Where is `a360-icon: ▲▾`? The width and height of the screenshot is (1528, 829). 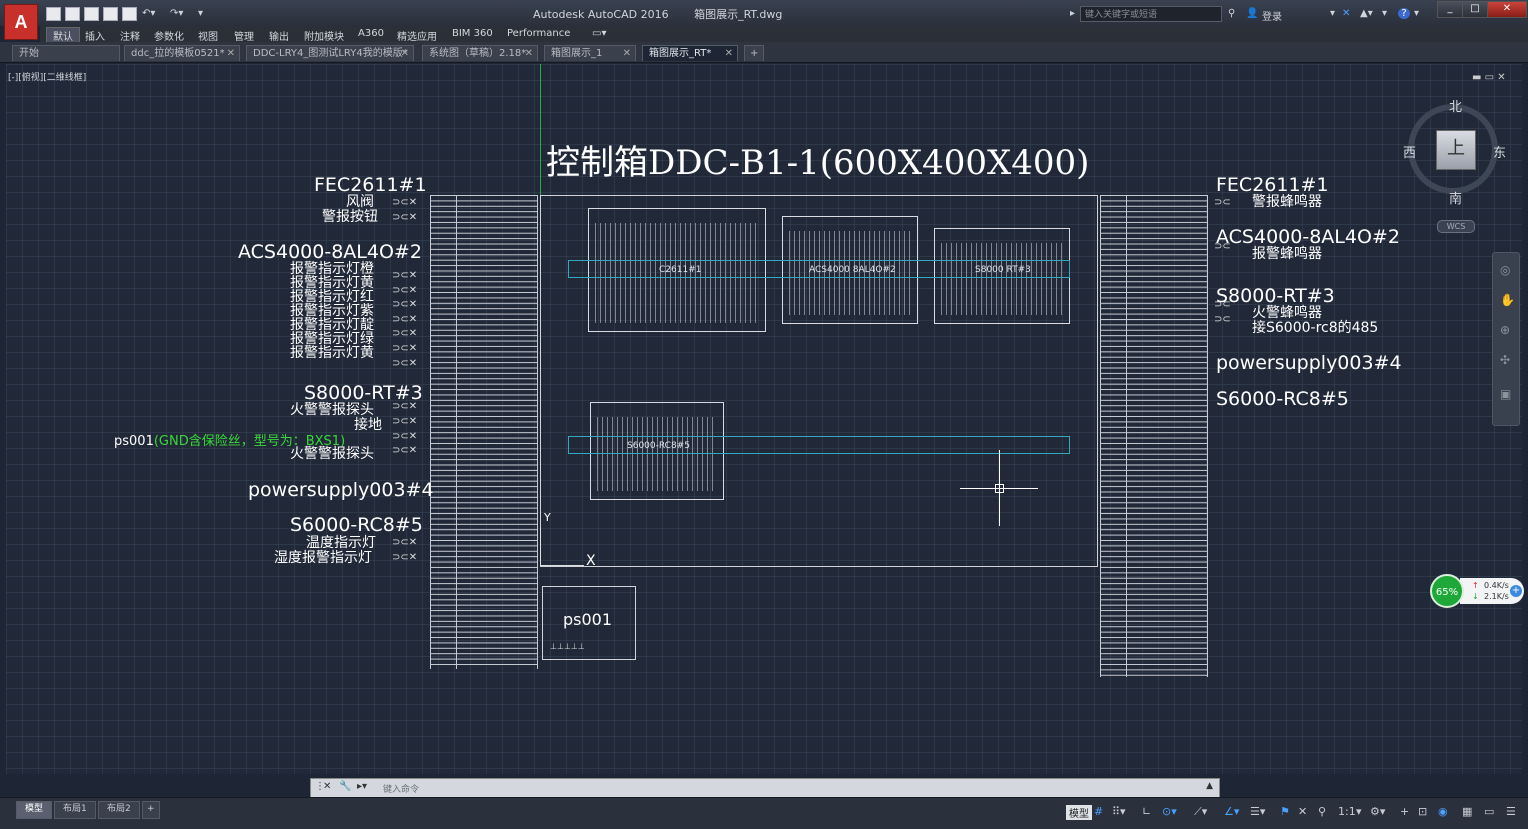 a360-icon: ▲▾ is located at coordinates (1366, 13).